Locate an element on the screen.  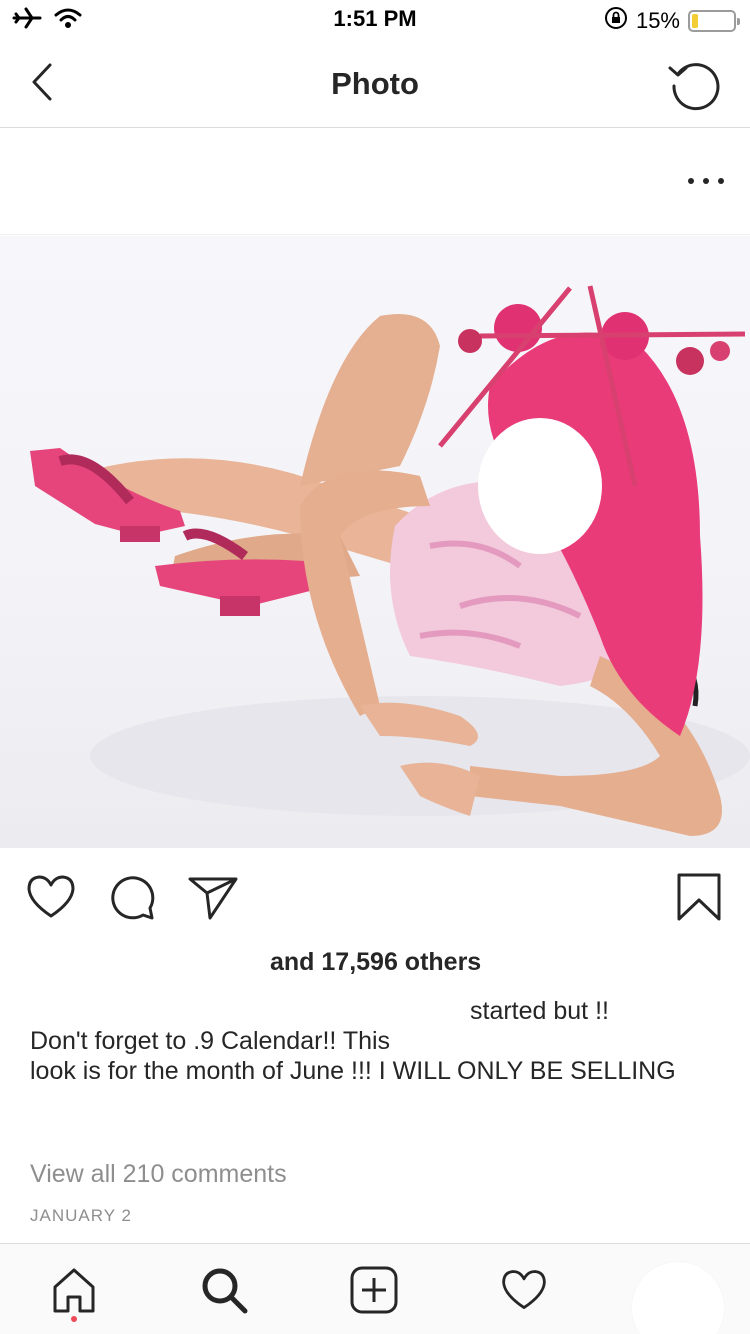
bookmark-icon is located at coordinates (699, 897).